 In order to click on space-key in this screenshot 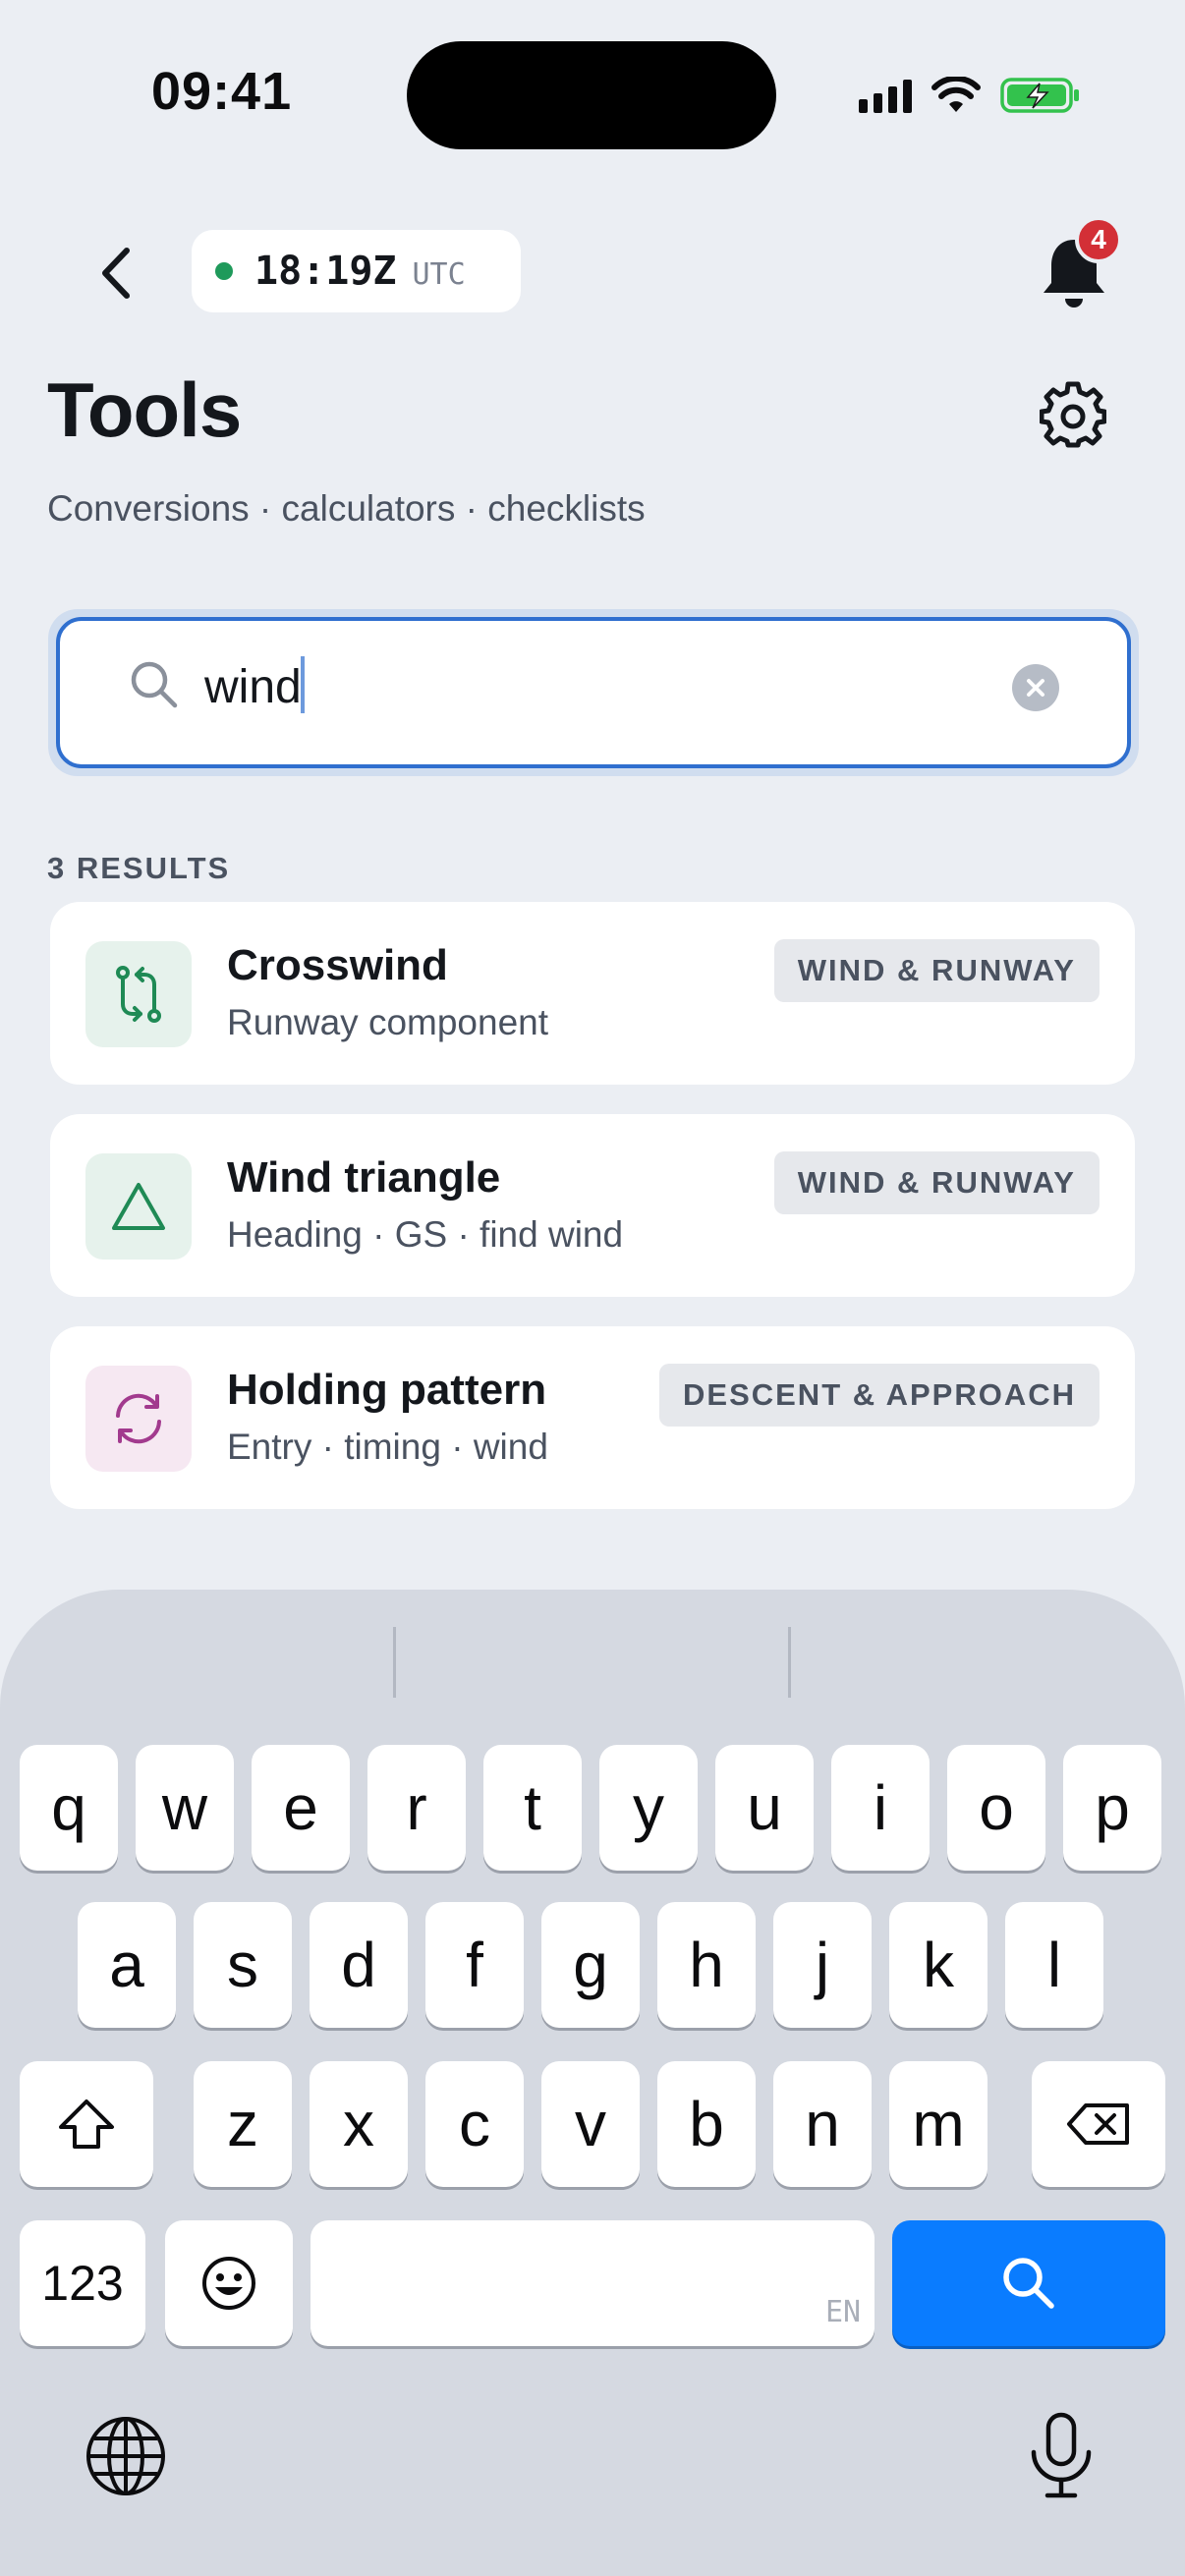, I will do `click(592, 2283)`.